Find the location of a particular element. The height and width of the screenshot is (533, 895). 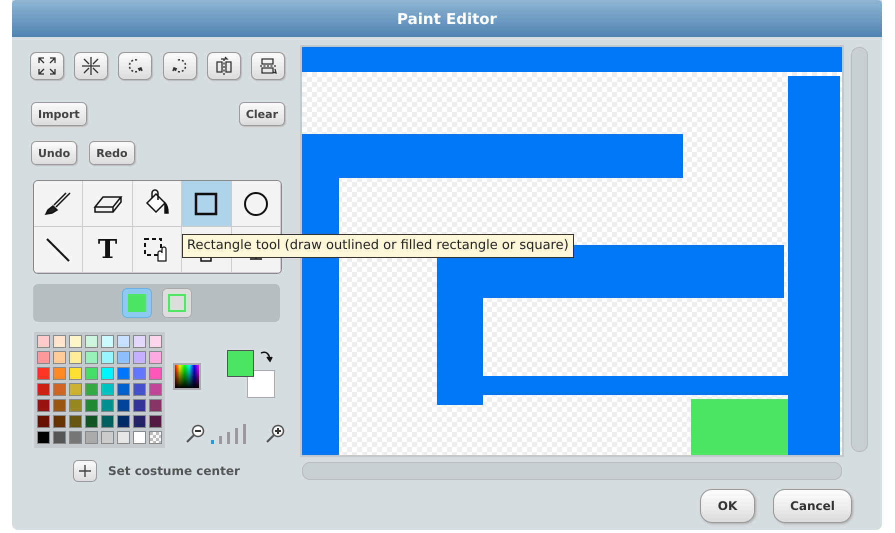

set-center-label: Set costume center is located at coordinates (174, 471).